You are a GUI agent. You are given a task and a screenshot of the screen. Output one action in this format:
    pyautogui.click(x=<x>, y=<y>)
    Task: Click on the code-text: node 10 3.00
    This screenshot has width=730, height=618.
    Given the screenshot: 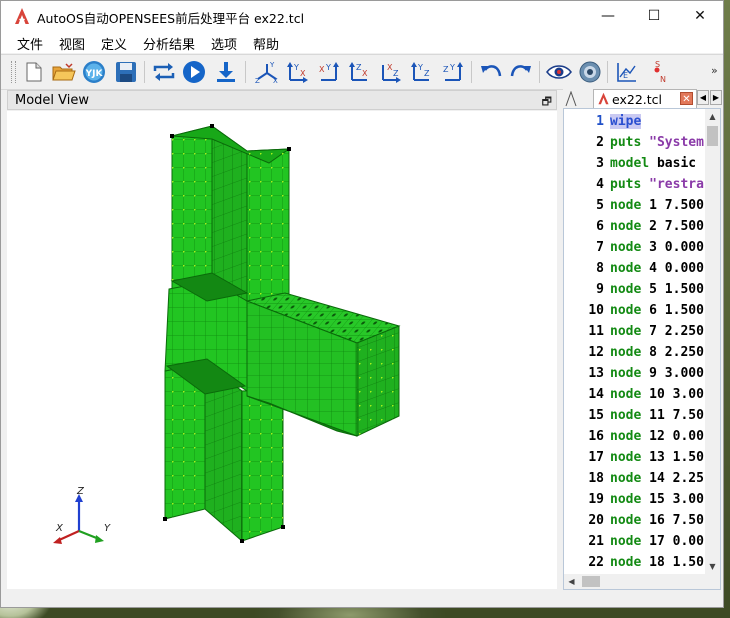 What is the action you would take?
    pyautogui.click(x=657, y=394)
    